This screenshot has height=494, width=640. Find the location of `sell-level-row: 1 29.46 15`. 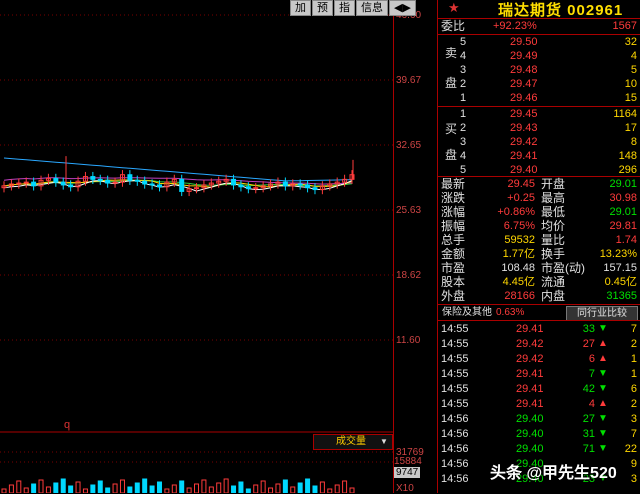

sell-level-row: 1 29.46 15 is located at coordinates (539, 98).